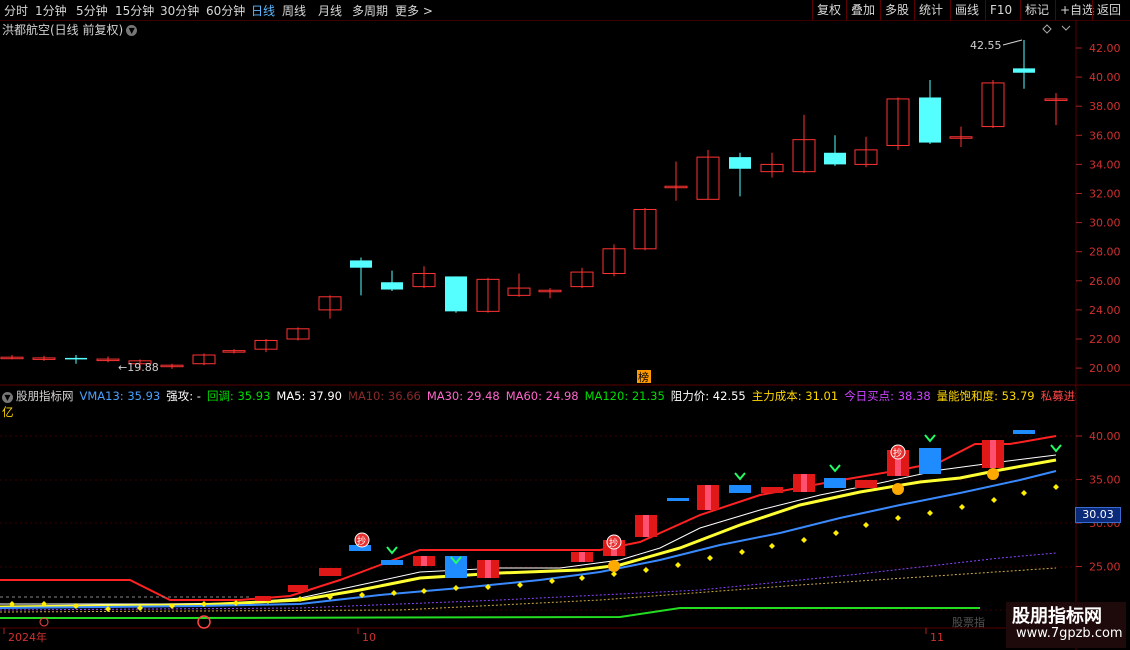  What do you see at coordinates (1069, 633) in the screenshot?
I see `watermark-url: www.7gpzb.com` at bounding box center [1069, 633].